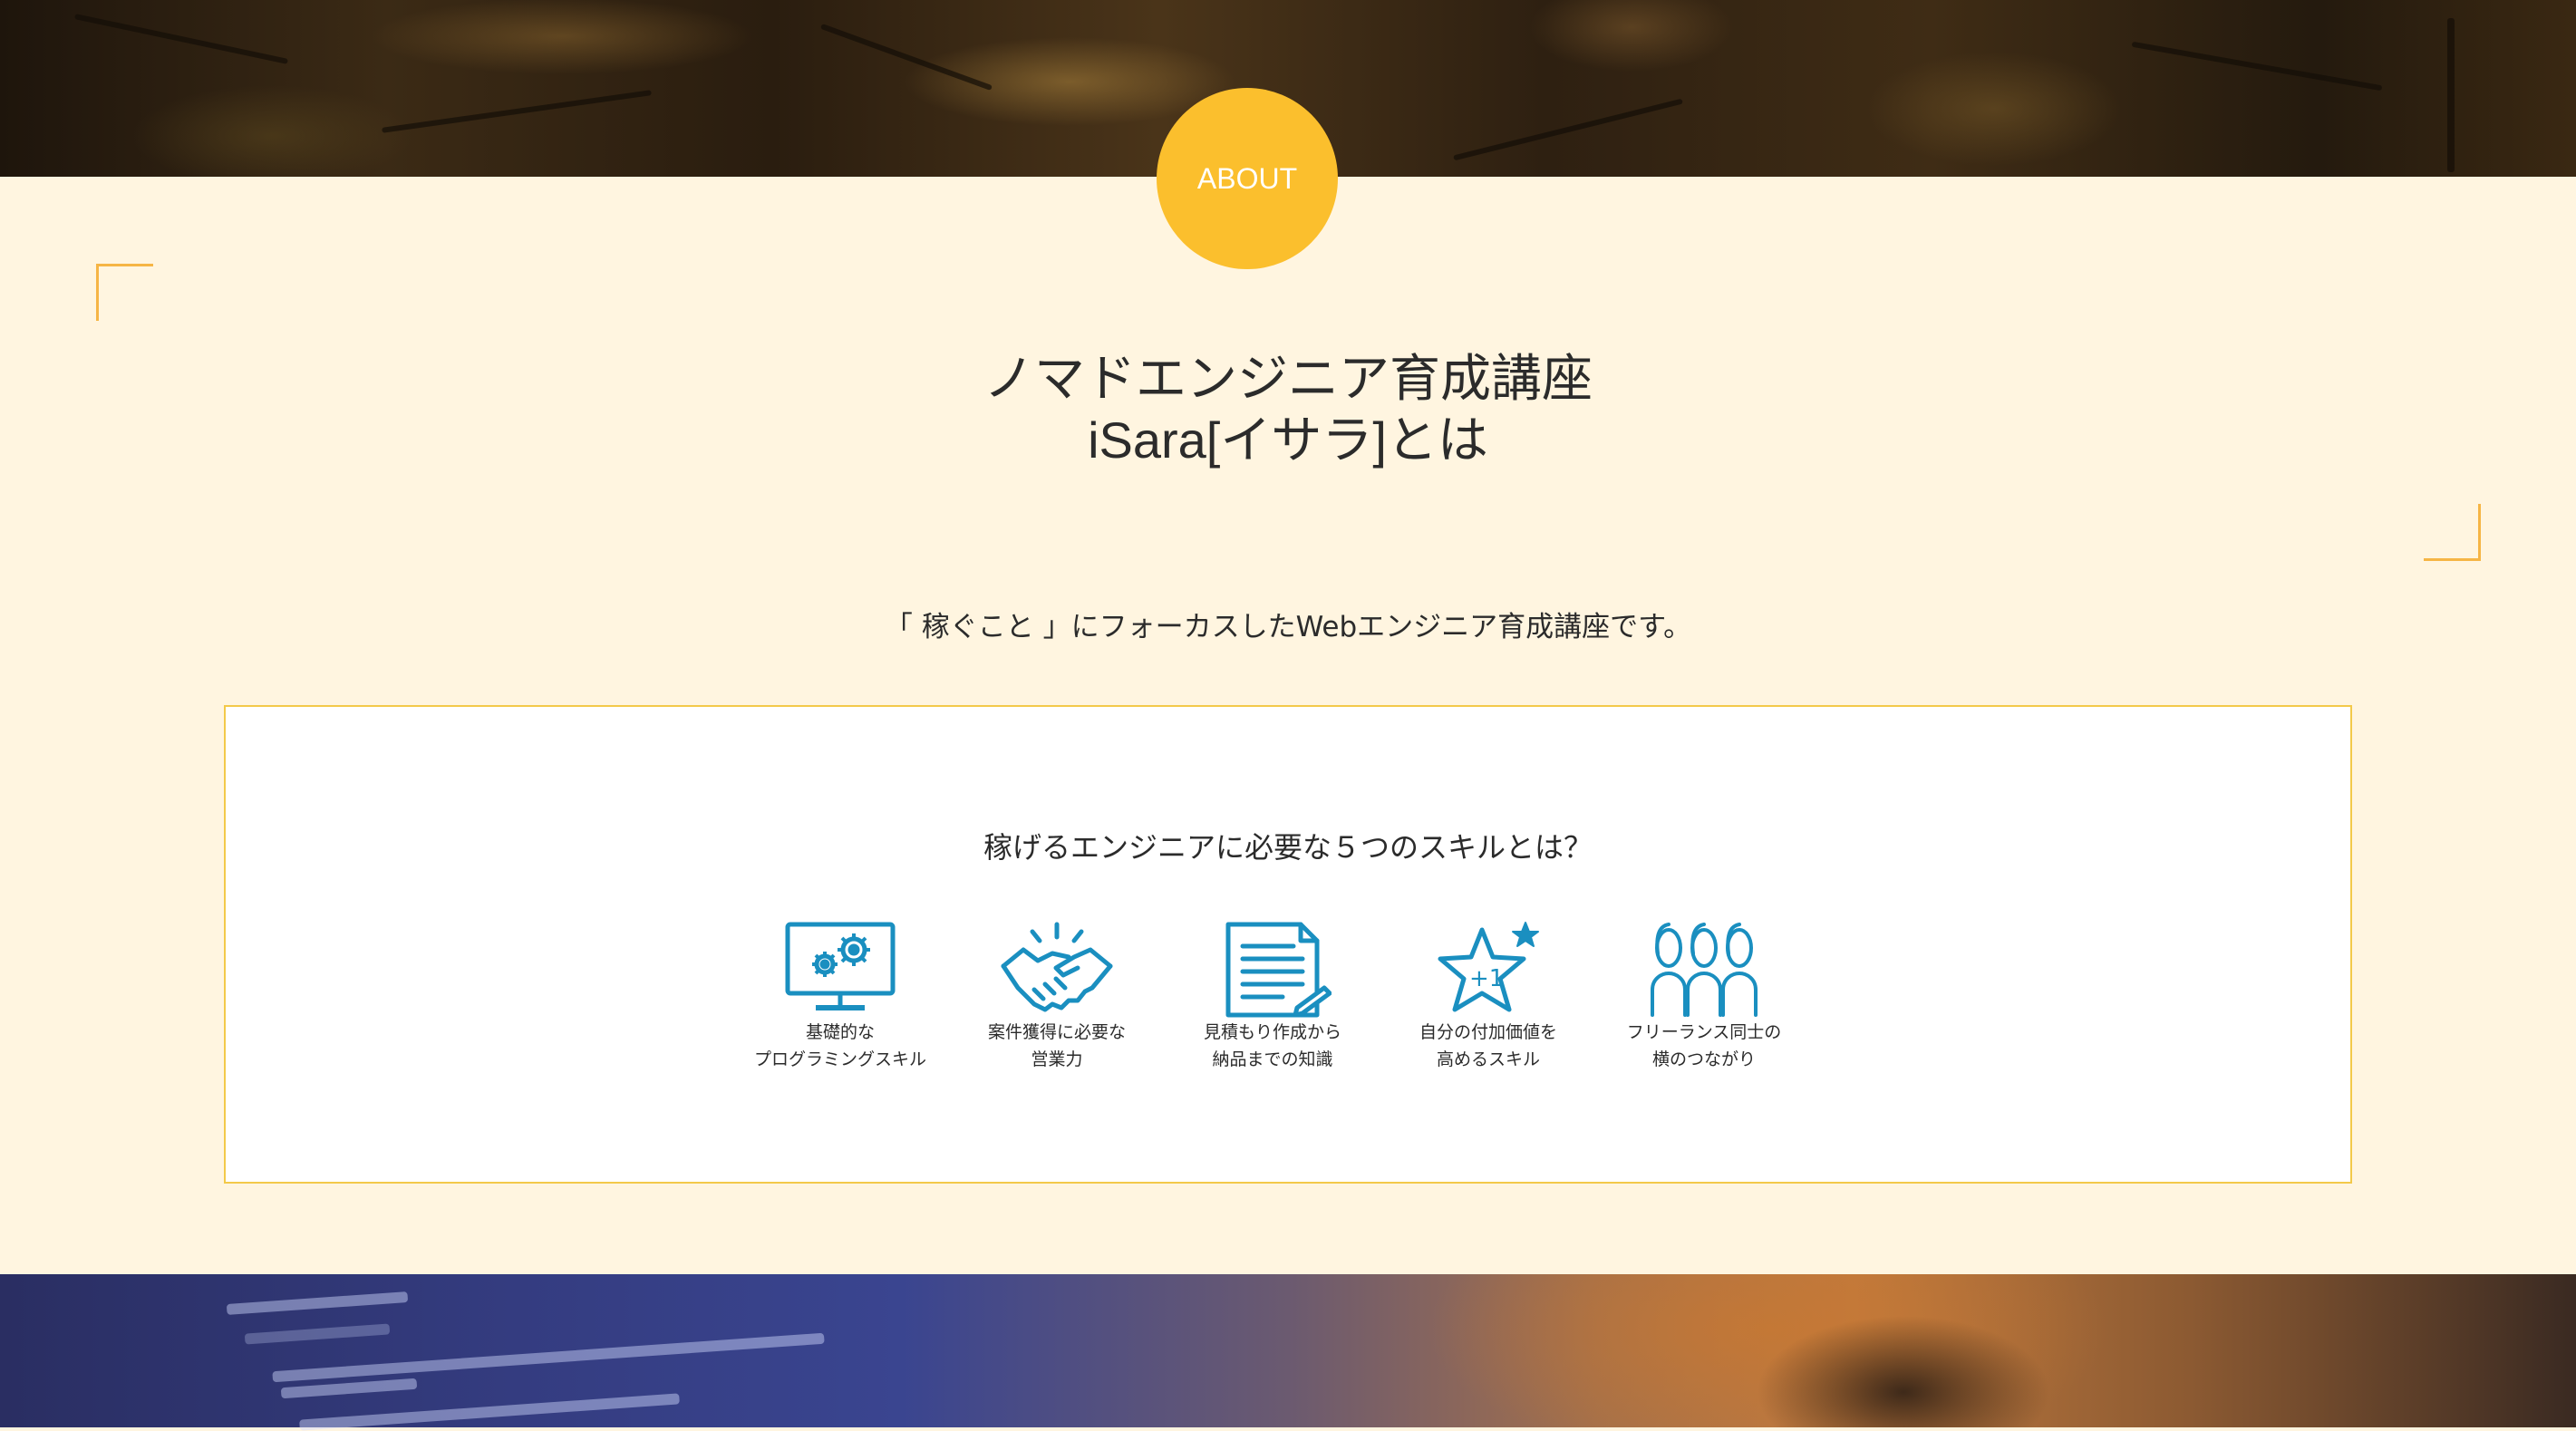 This screenshot has height=1431, width=2576. Describe the element at coordinates (1704, 1045) in the screenshot. I see `skill-label: フリーランス同士の 横のつながり` at that location.